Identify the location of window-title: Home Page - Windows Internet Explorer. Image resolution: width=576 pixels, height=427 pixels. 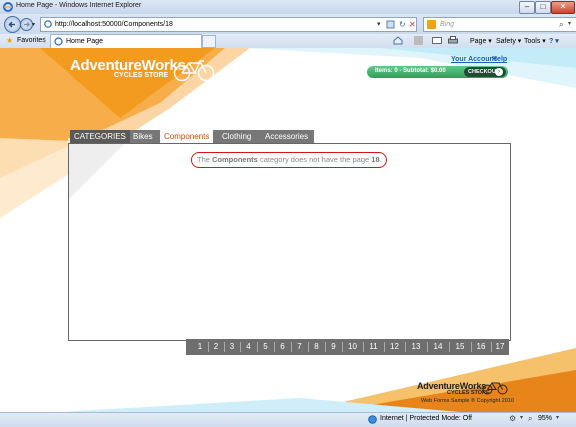
(79, 5).